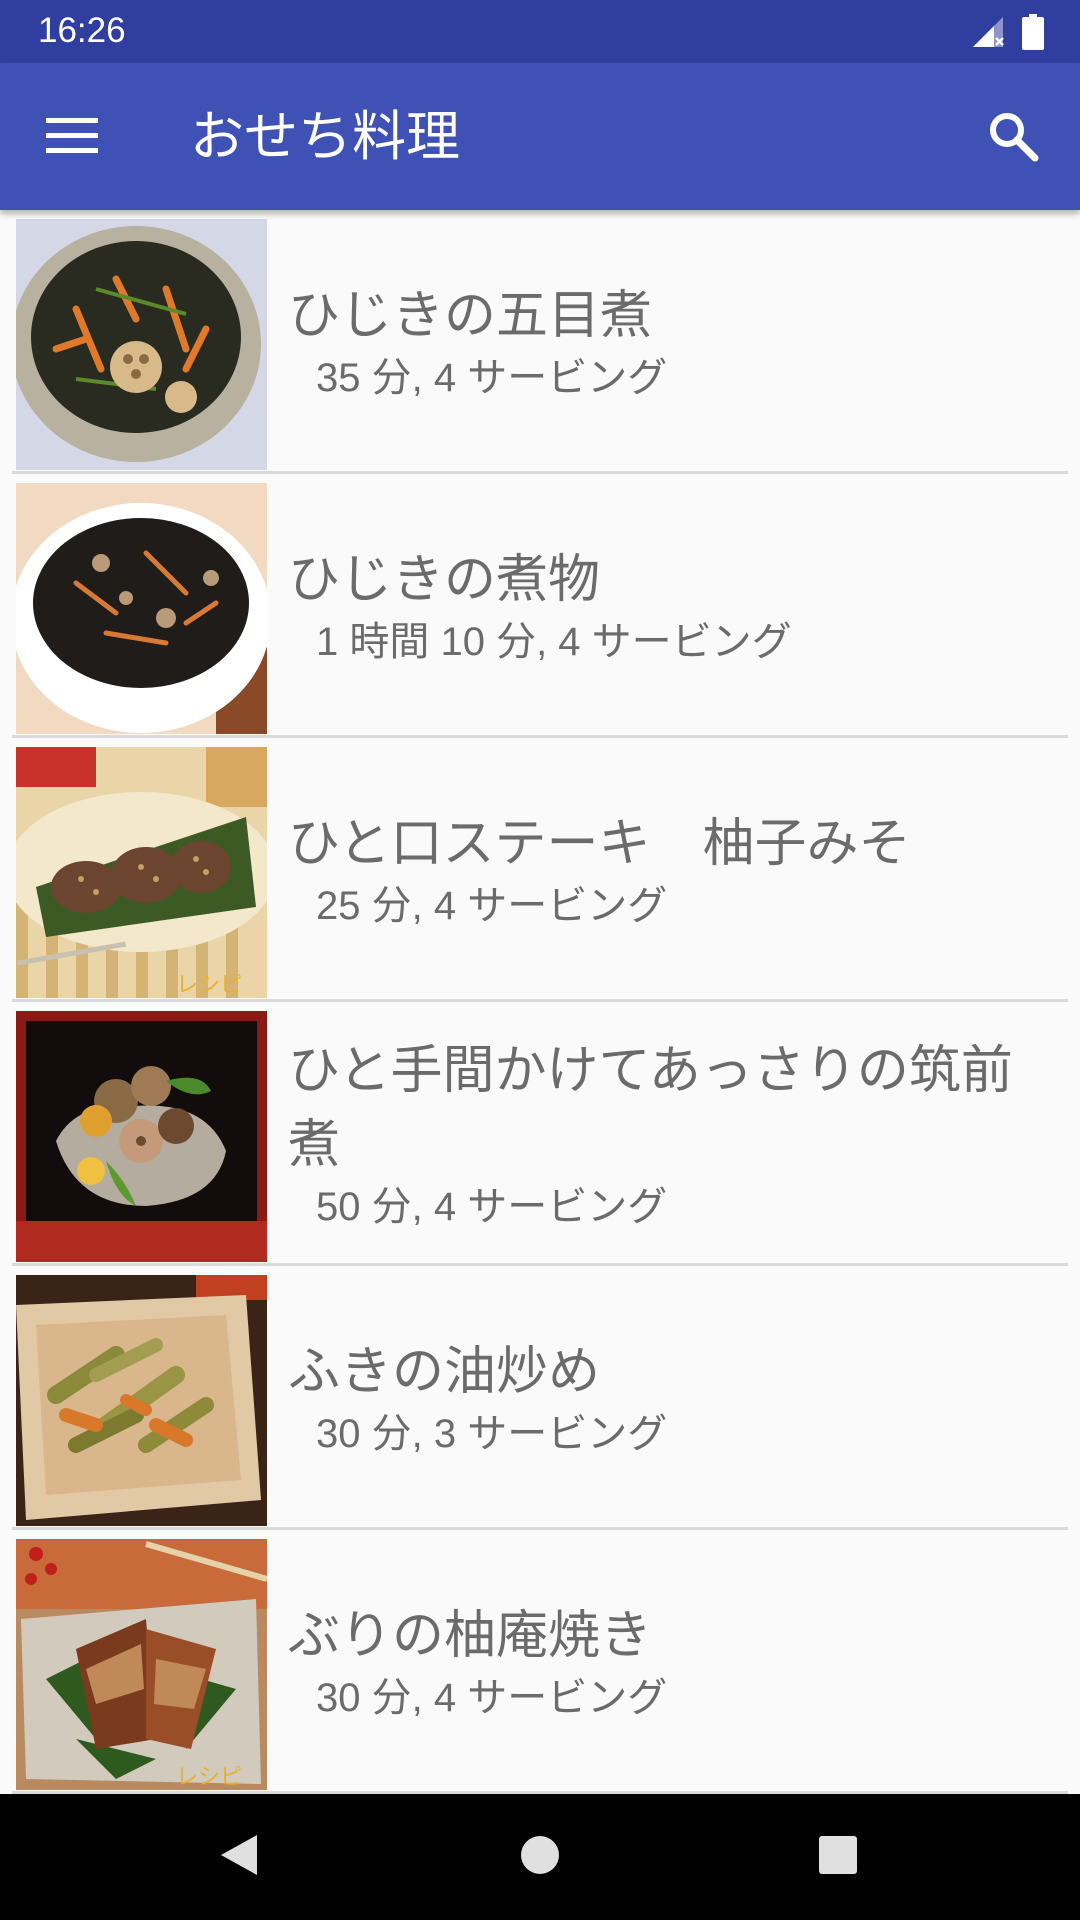 This screenshot has height=1920, width=1080. What do you see at coordinates (470, 1635) in the screenshot?
I see `recipe-name: ぶりの柚庵焼き` at bounding box center [470, 1635].